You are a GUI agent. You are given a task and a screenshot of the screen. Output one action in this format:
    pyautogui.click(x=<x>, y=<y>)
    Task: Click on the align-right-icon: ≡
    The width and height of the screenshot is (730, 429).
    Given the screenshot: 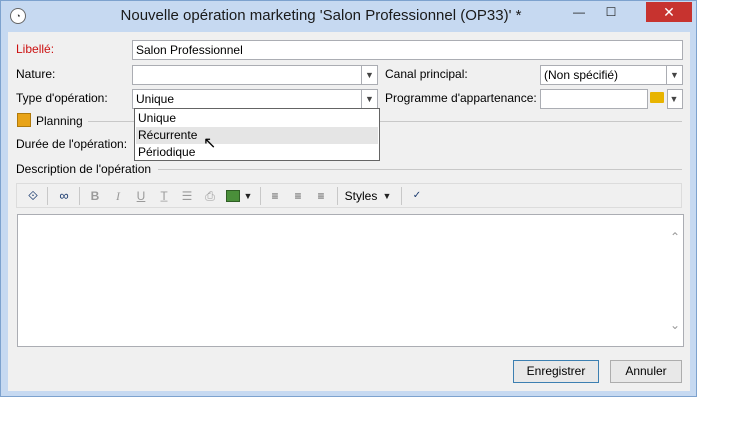 What is the action you would take?
    pyautogui.click(x=321, y=196)
    